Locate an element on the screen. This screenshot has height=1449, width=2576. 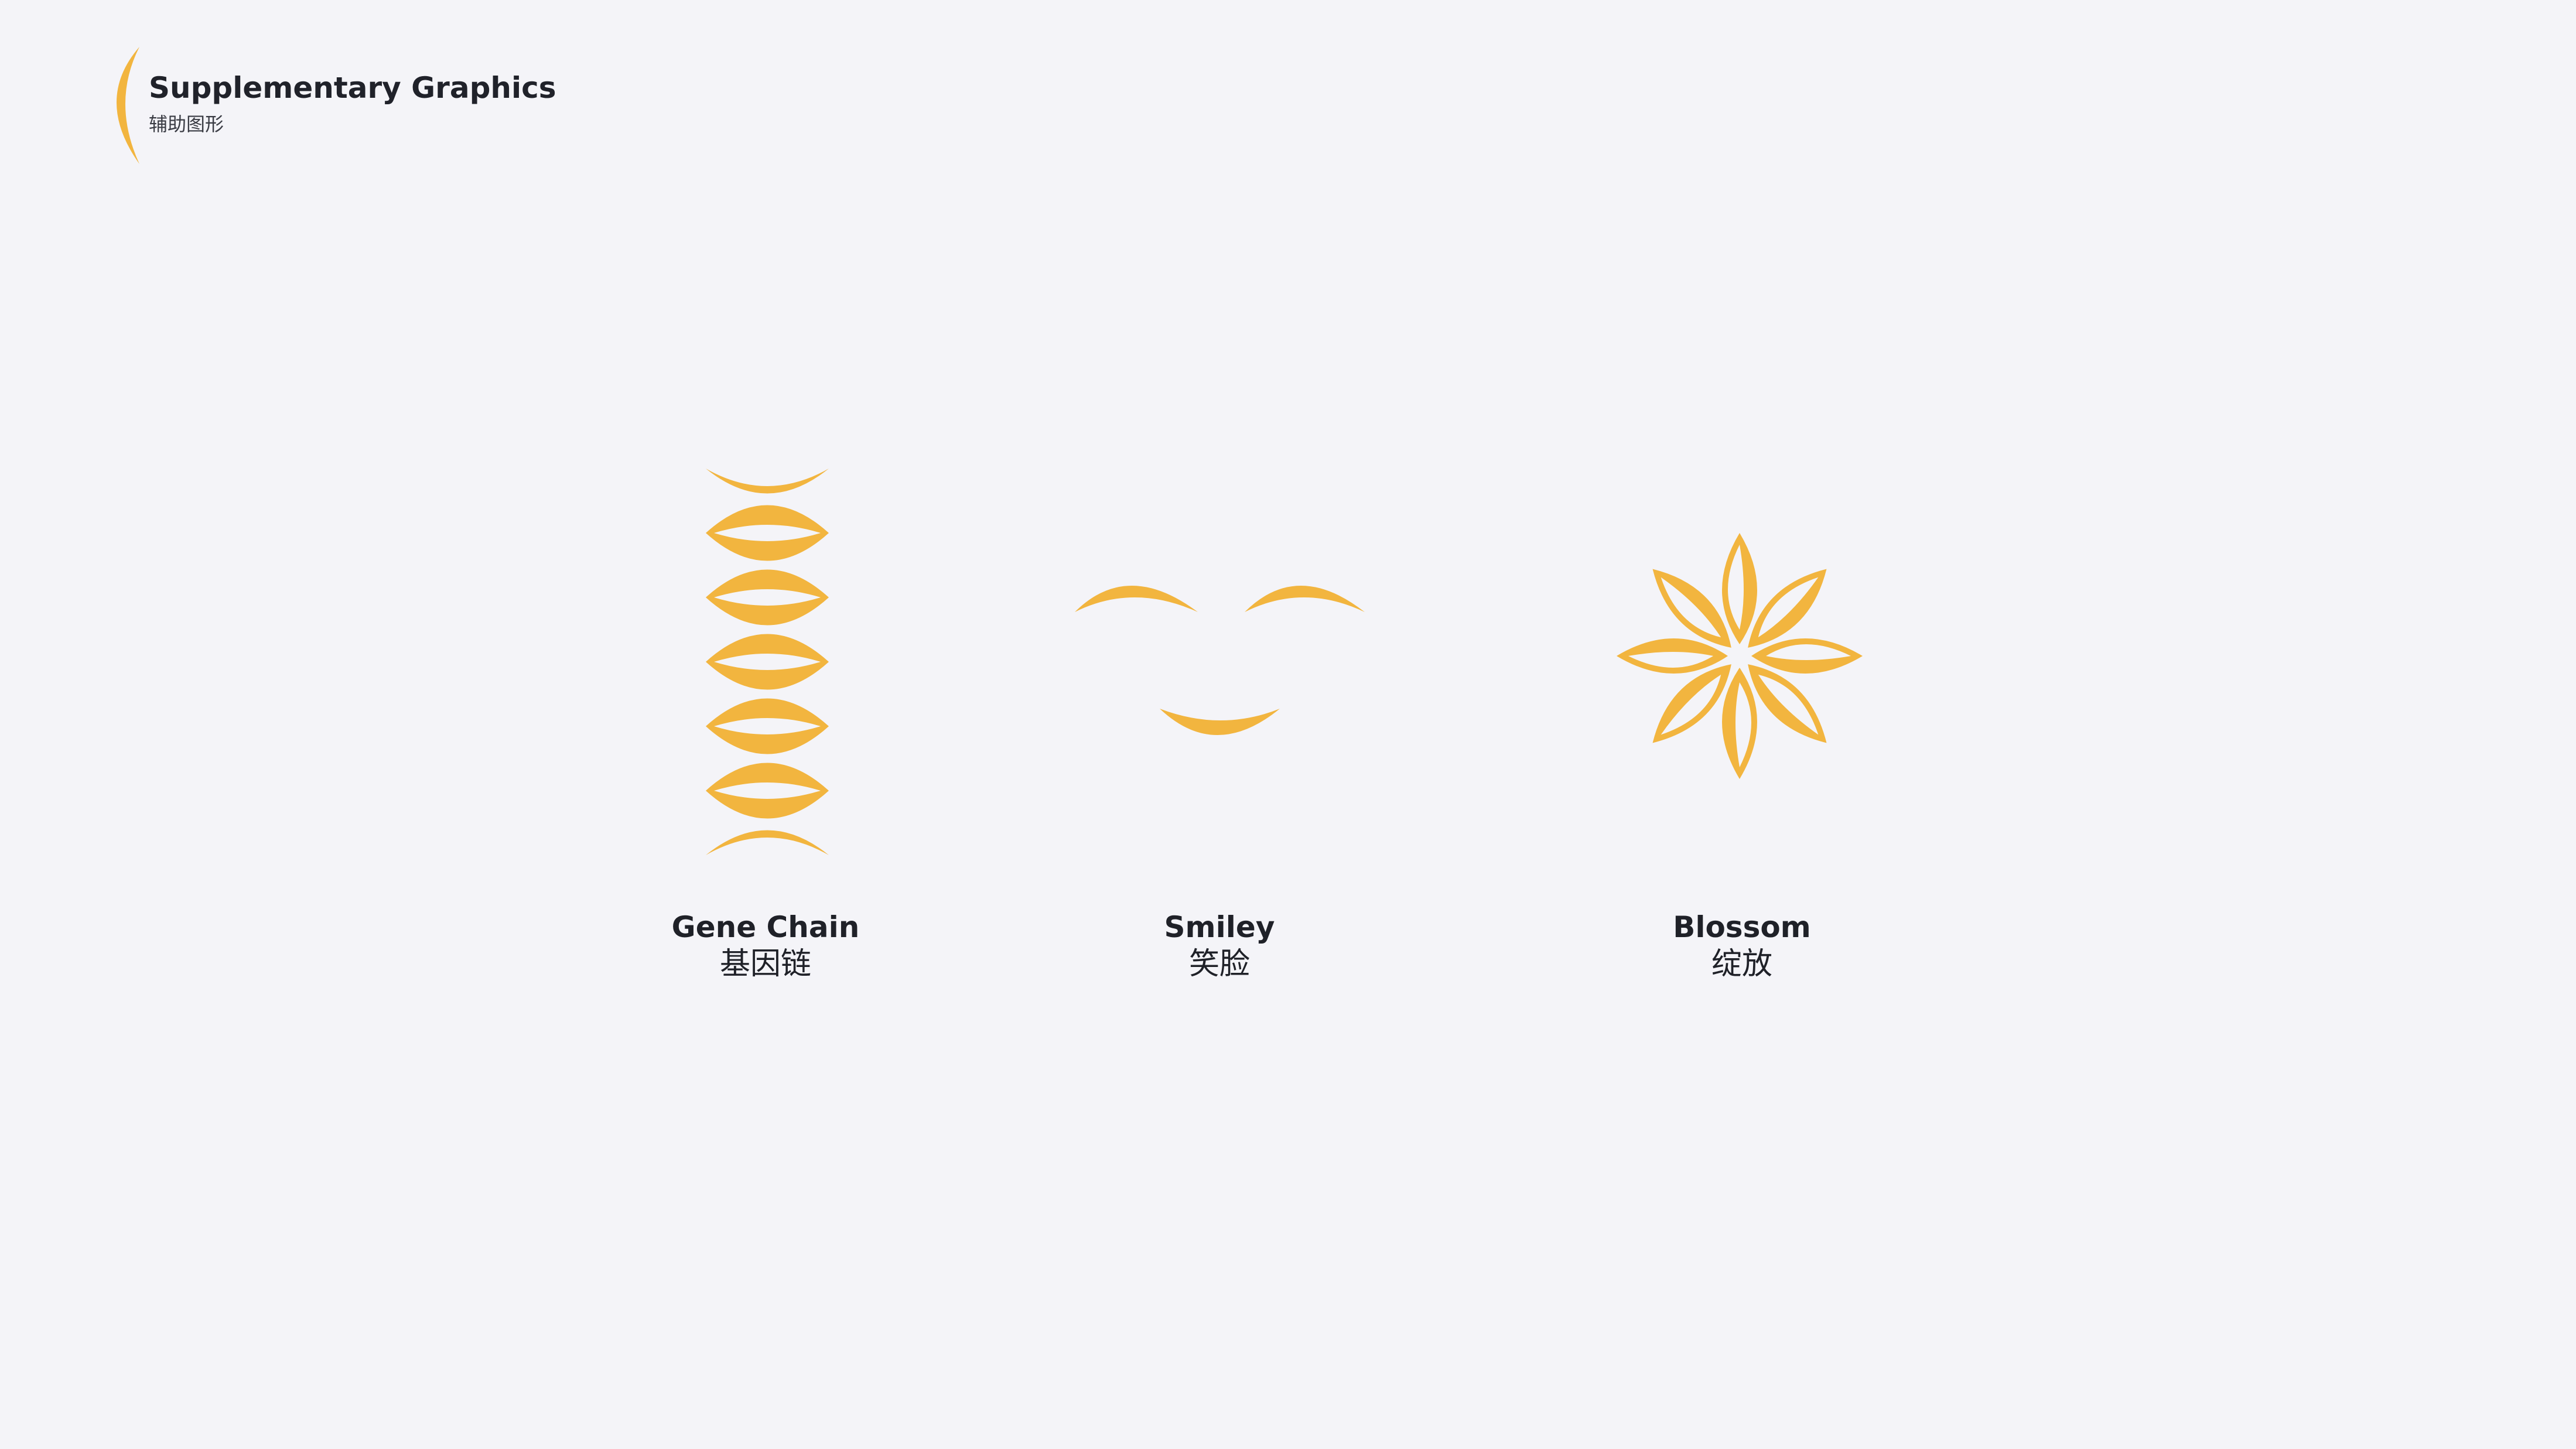
smiley-icon is located at coordinates (1220, 660).